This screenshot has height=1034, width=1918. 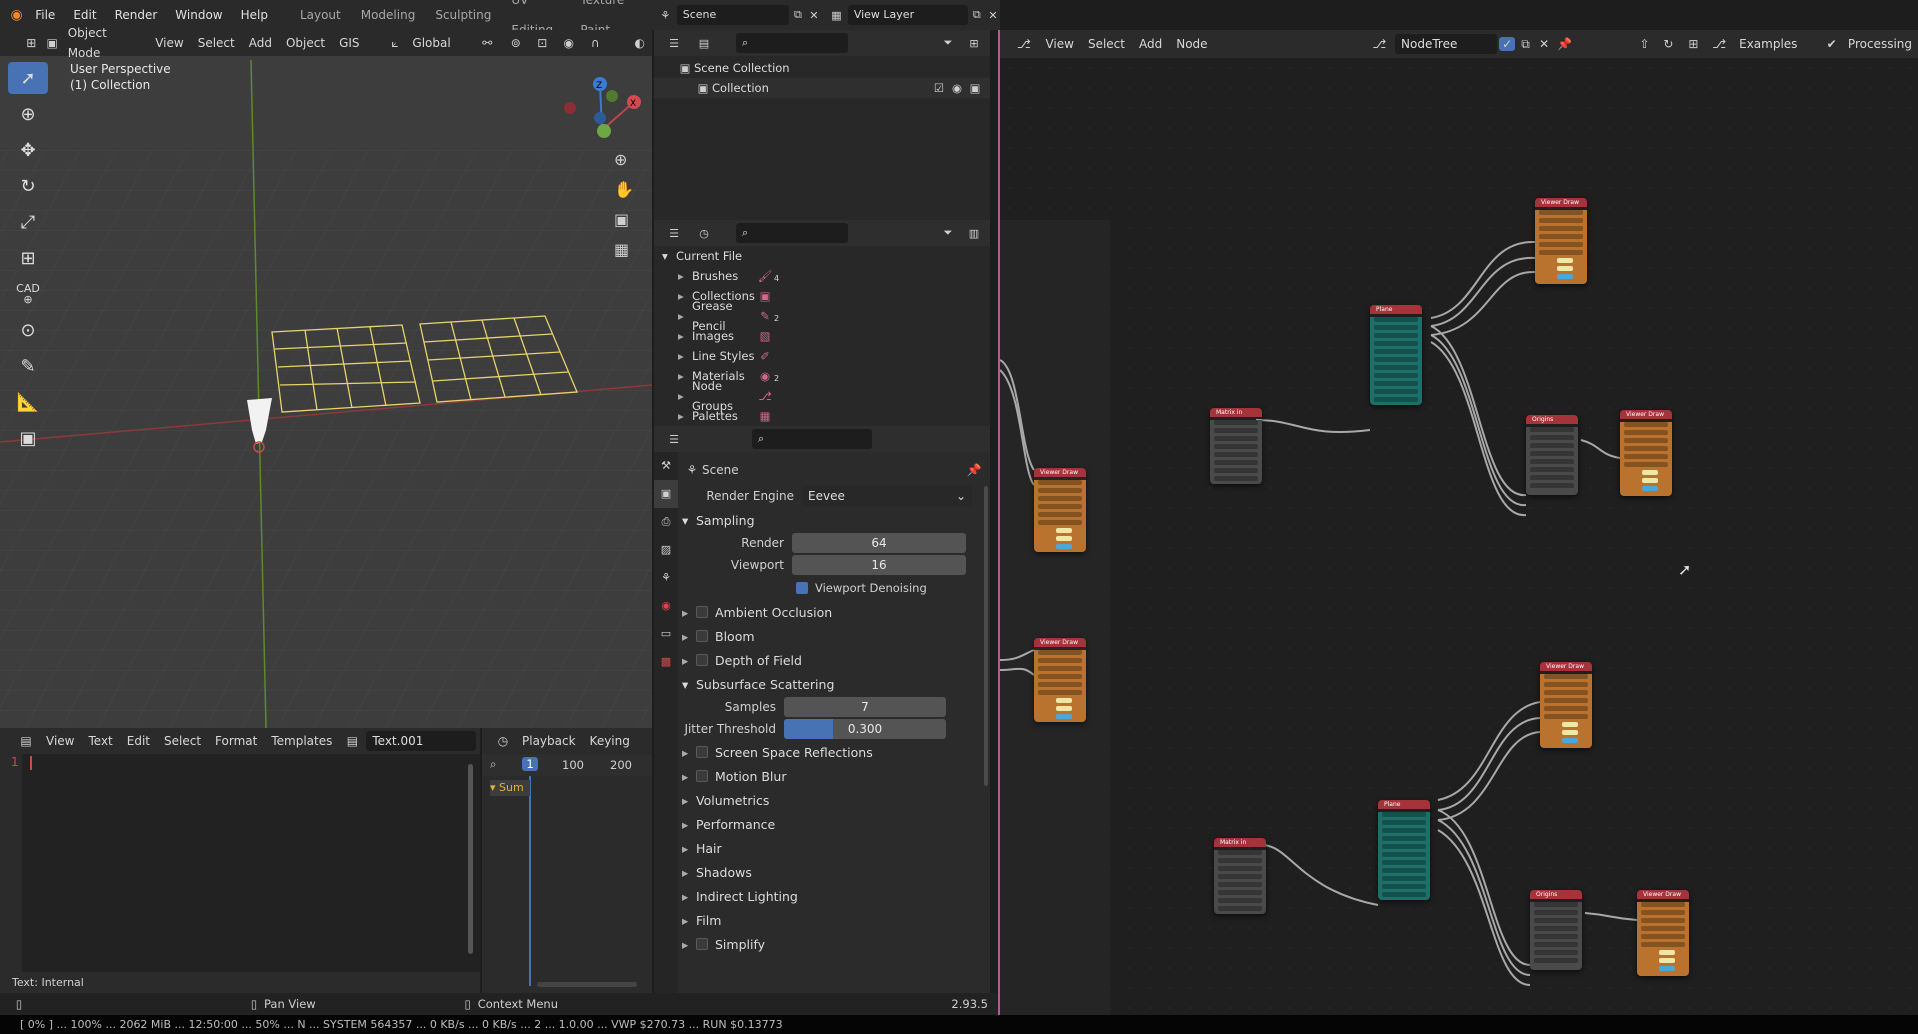 I want to click on current-file-row: ▾ Current File, so click(x=822, y=256).